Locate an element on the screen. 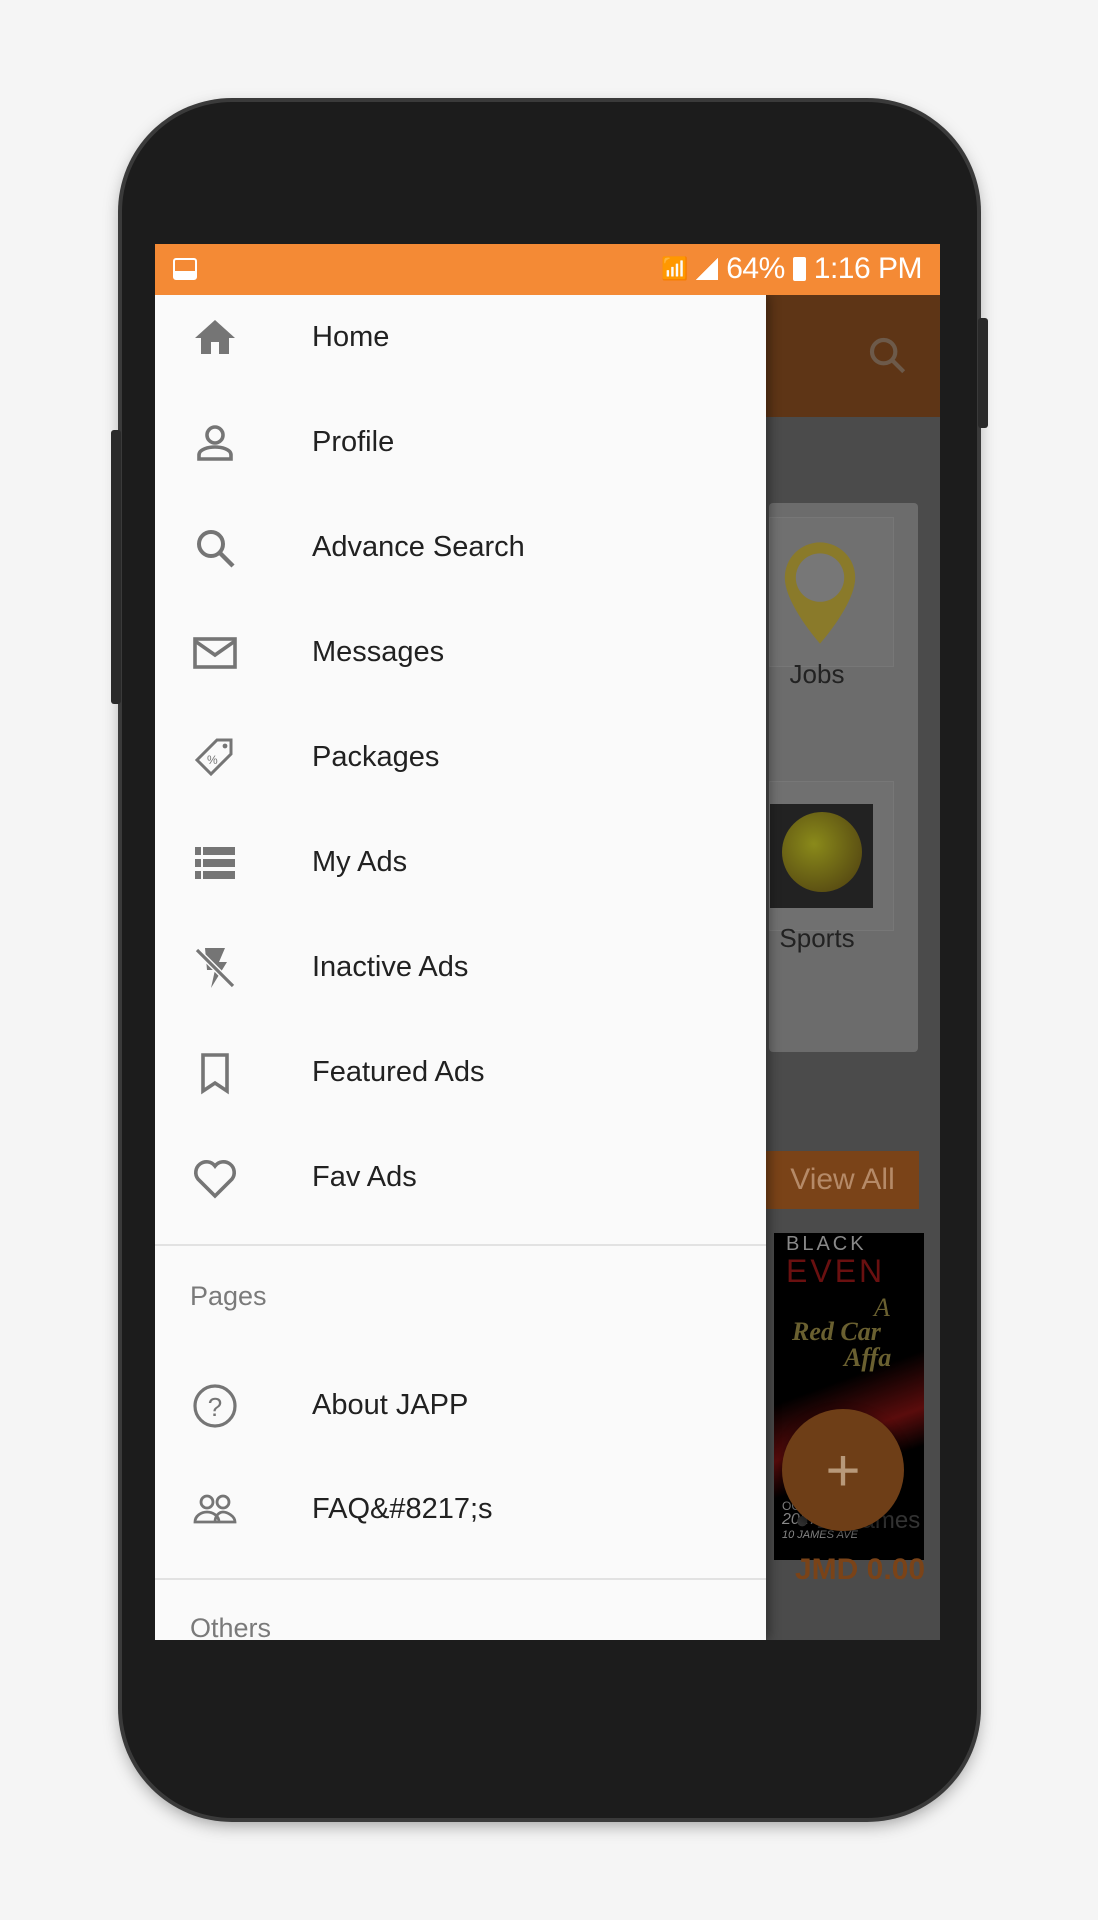 The image size is (1098, 1920). drawer-item-home: Home is located at coordinates (460, 337).